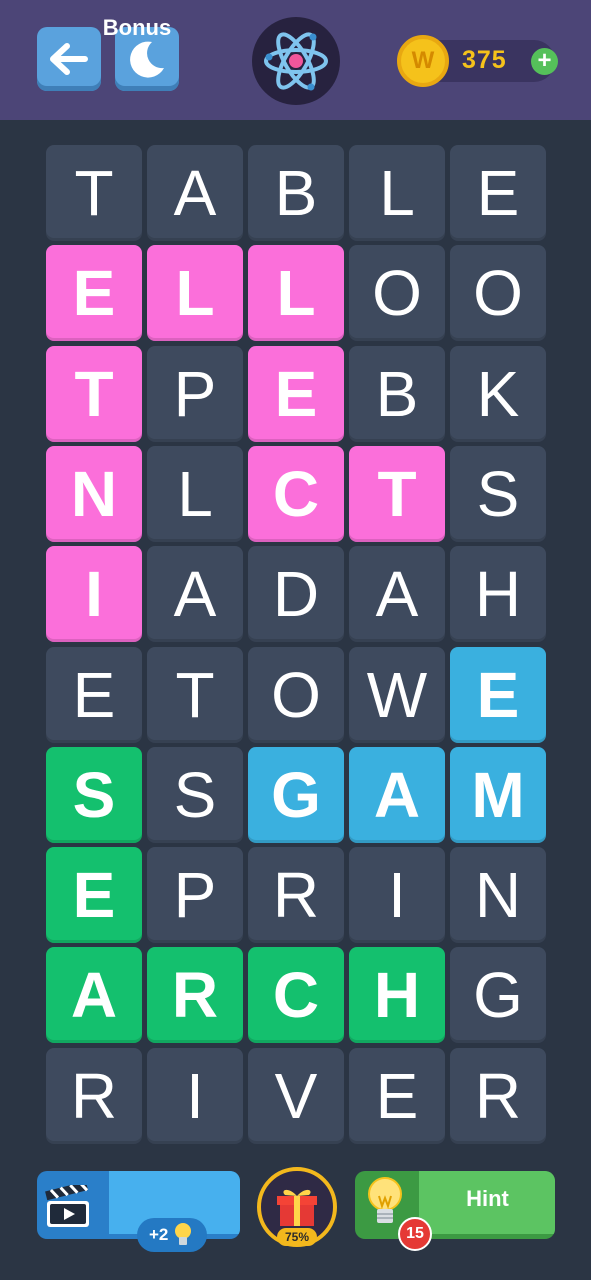 This screenshot has width=591, height=1280. Describe the element at coordinates (498, 394) in the screenshot. I see `letter-tile: K` at that location.